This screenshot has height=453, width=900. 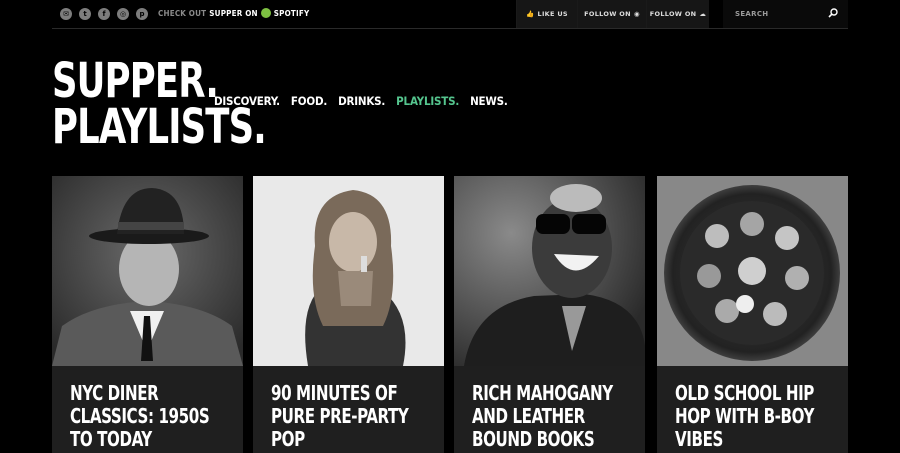 I want to click on nav-news: NEWS., so click(x=489, y=101).